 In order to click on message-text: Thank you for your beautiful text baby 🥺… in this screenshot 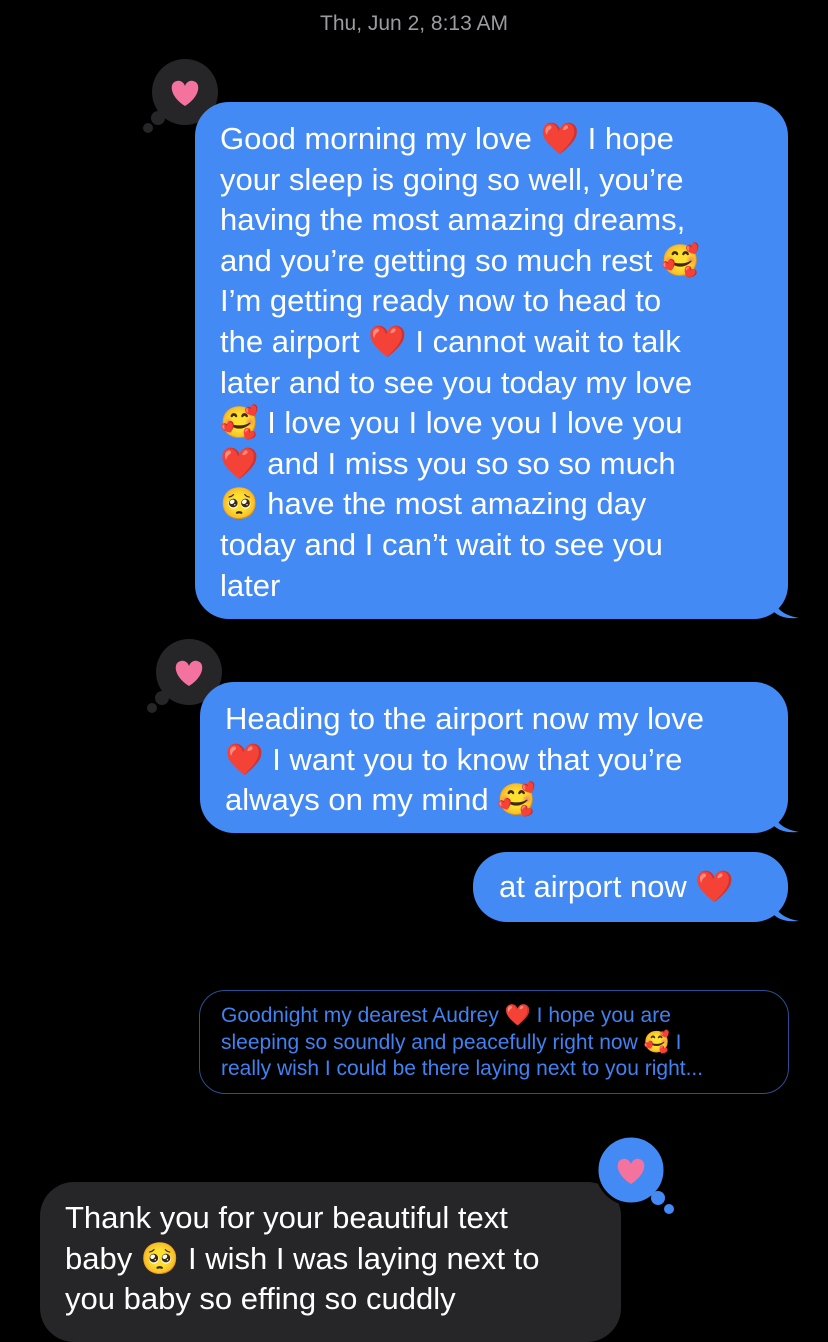, I will do `click(302, 1258)`.